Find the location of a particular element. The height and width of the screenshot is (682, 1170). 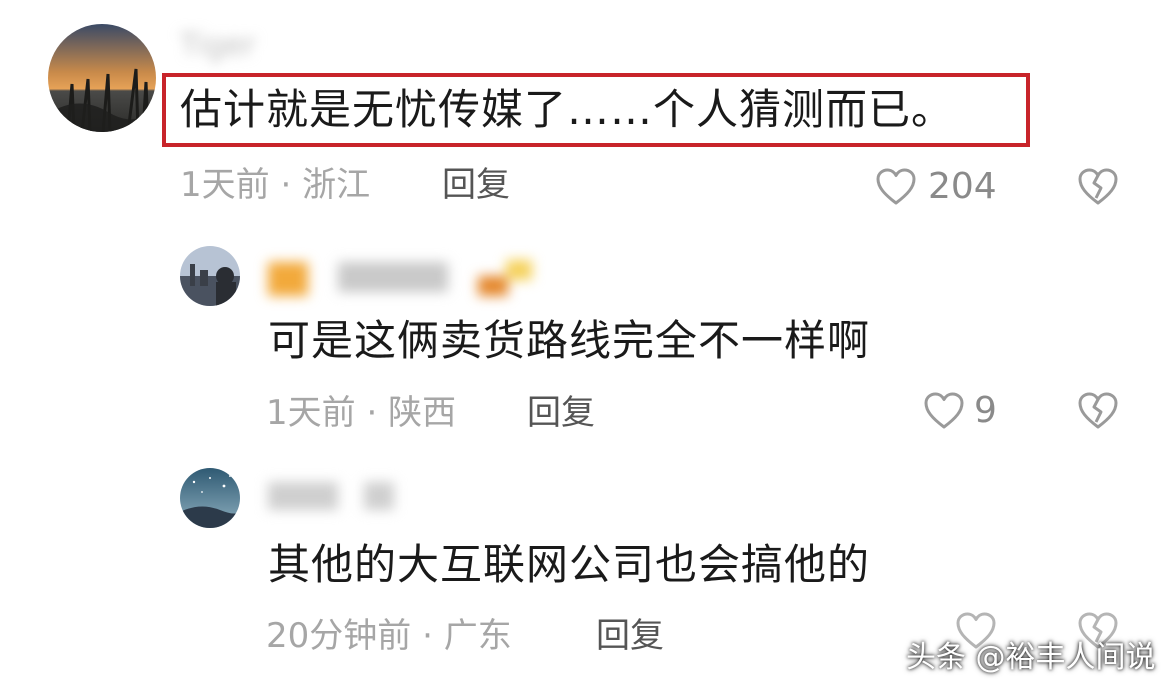

comment-meta: 1天前 · 浙江 is located at coordinates (275, 185).